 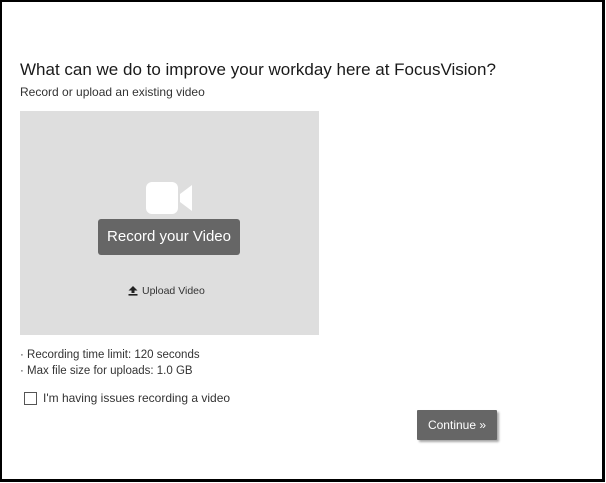 What do you see at coordinates (112, 92) in the screenshot?
I see `question-subtext: Record or upload an existing video` at bounding box center [112, 92].